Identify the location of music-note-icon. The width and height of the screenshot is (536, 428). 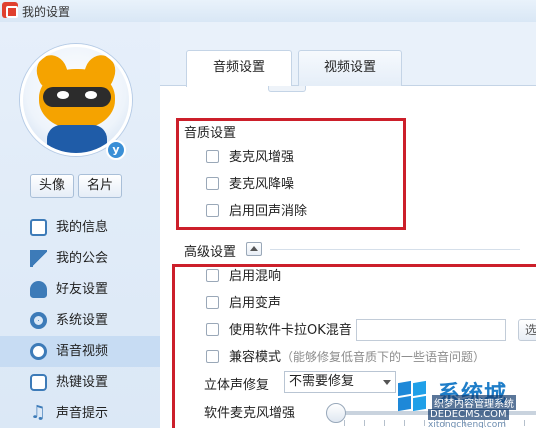
(38, 412).